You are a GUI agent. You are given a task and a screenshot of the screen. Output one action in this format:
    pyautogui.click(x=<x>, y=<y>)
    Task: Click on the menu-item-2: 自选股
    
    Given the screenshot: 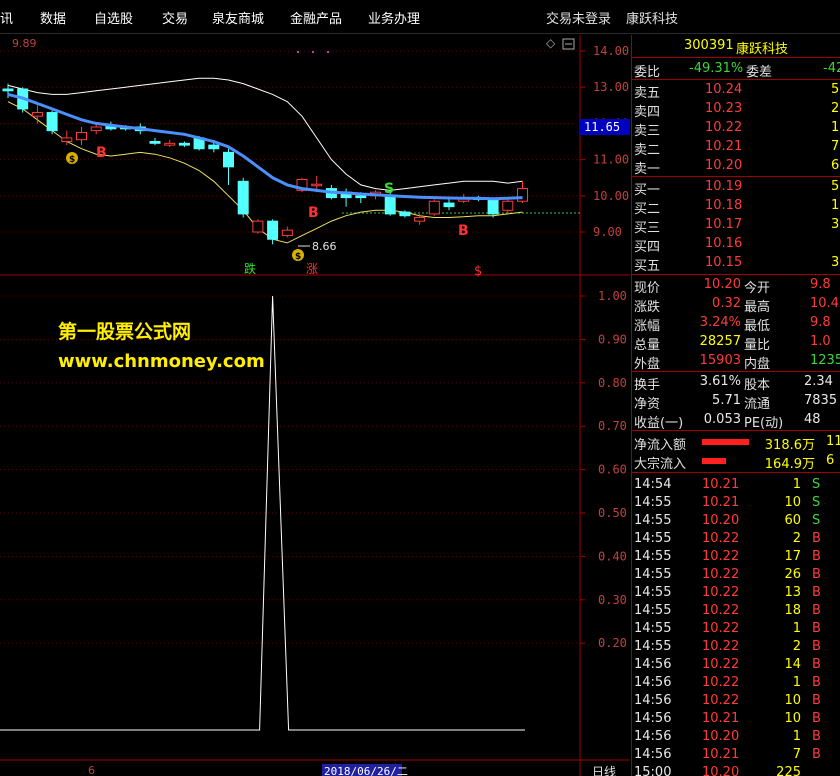 What is the action you would take?
    pyautogui.click(x=113, y=17)
    